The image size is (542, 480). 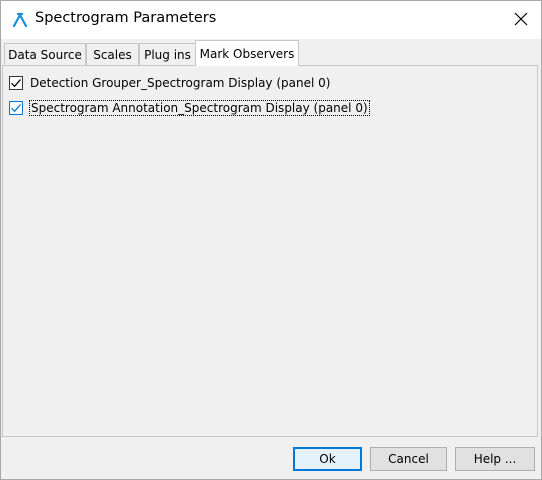 I want to click on tab-mark-observers: Mark Observers, so click(x=247, y=53).